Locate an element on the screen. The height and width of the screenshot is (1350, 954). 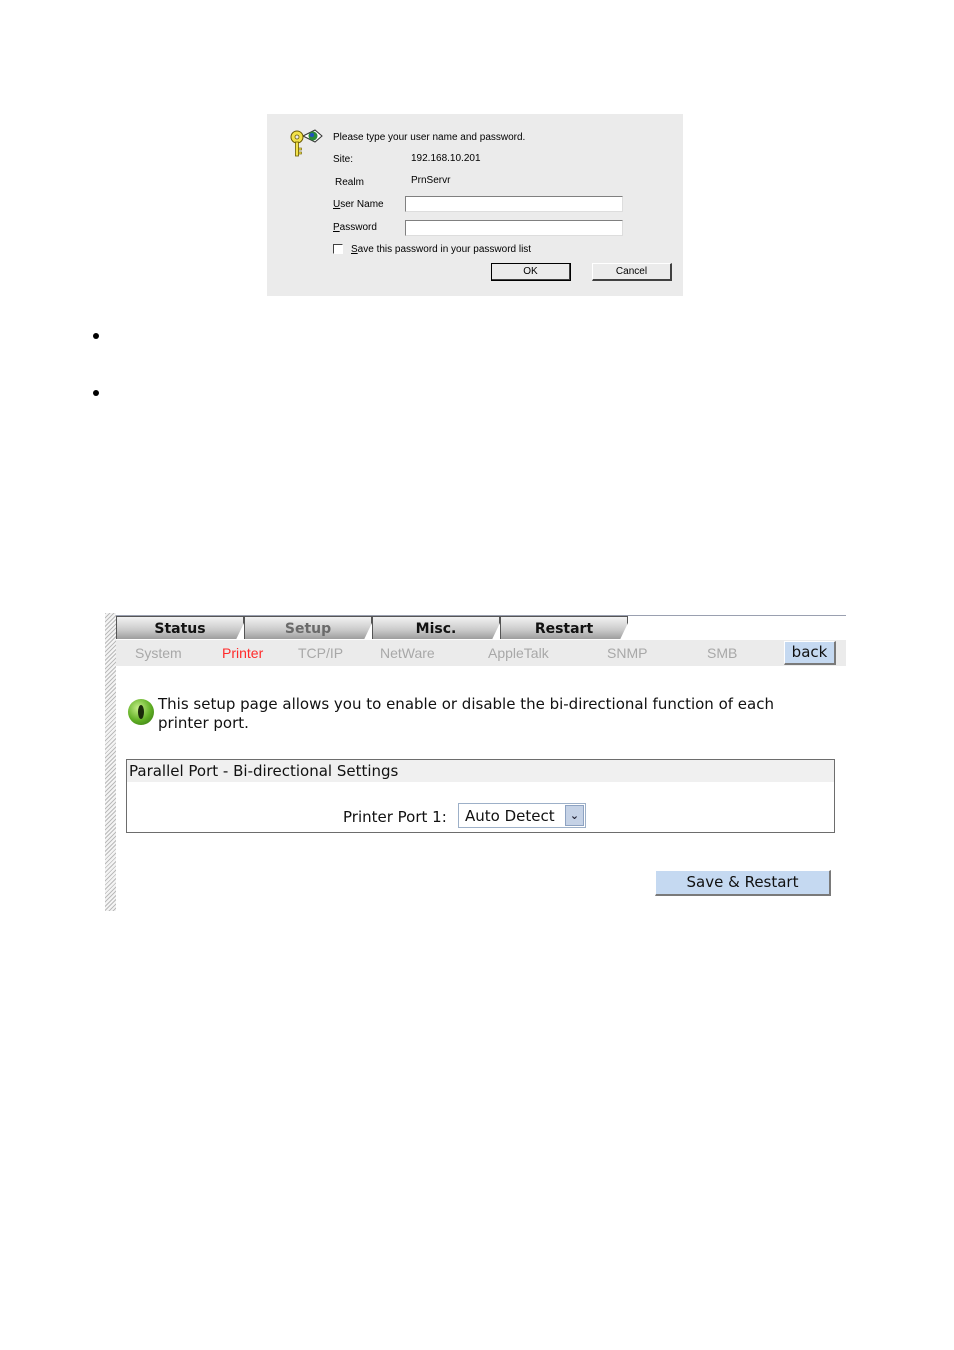
password-accesskey: P is located at coordinates (336, 227).